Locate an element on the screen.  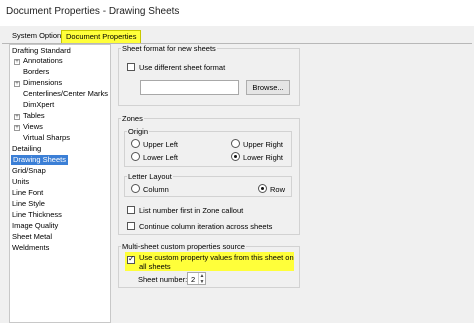
tree-item-borders: Borders is located at coordinates (36, 72).